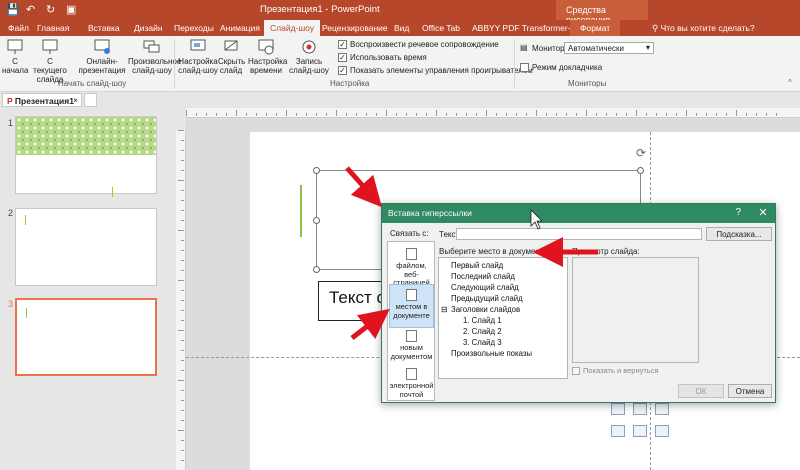  I want to click on arrow-to-dialog-title, so click(363, 187).